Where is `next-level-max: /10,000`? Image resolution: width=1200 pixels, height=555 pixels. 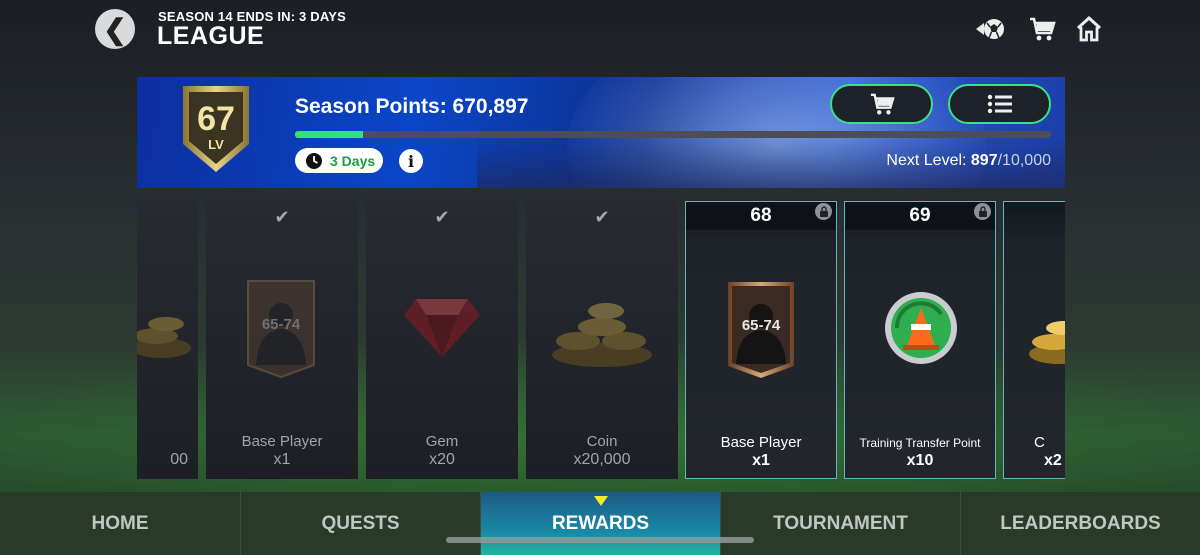 next-level-max: /10,000 is located at coordinates (1024, 160).